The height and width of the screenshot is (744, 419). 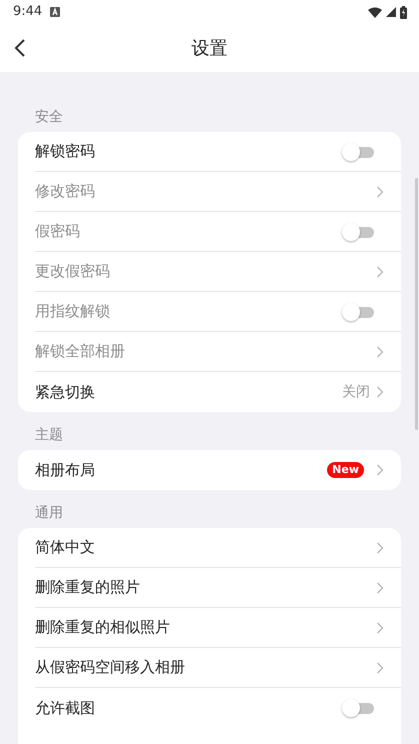 What do you see at coordinates (55, 12) in the screenshot?
I see `notification-icon` at bounding box center [55, 12].